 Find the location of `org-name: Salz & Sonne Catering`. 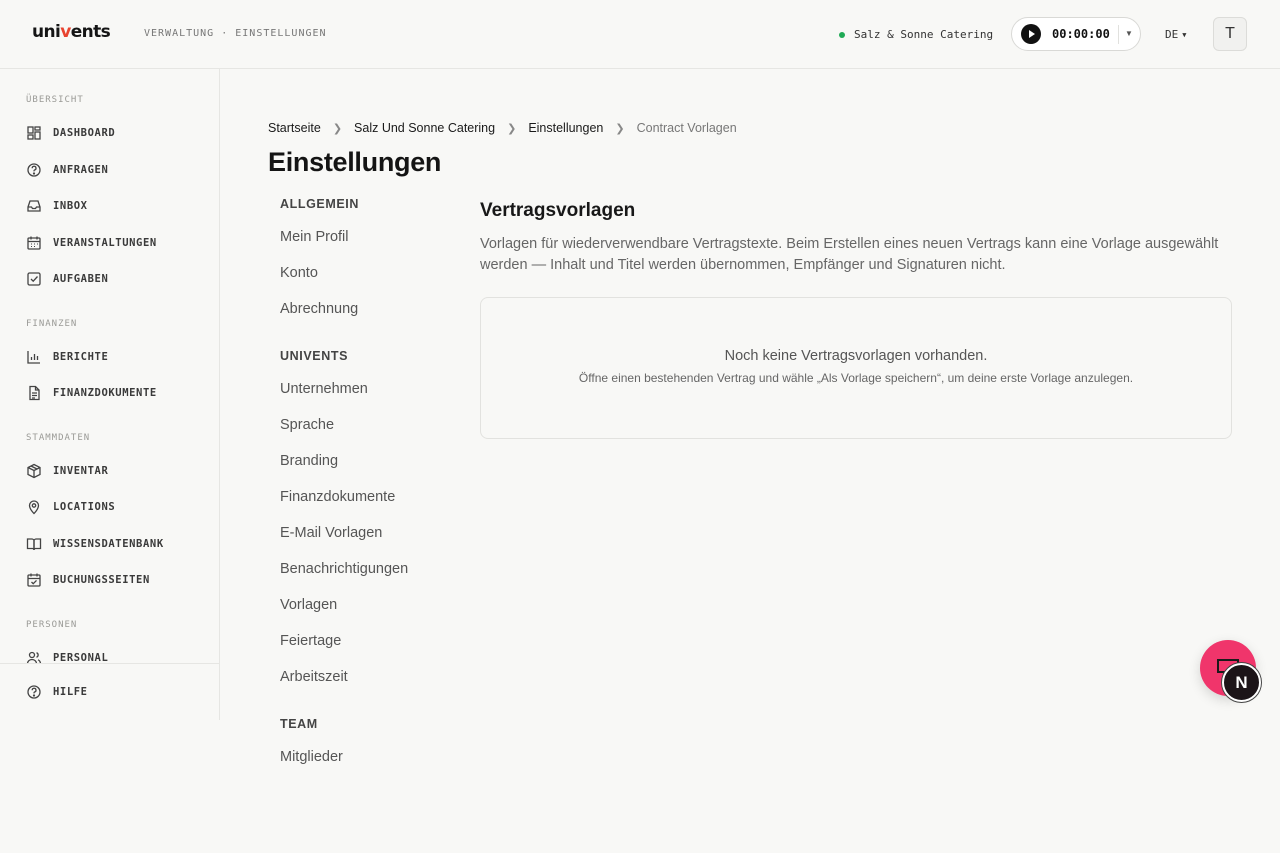

org-name: Salz & Sonne Catering is located at coordinates (924, 34).